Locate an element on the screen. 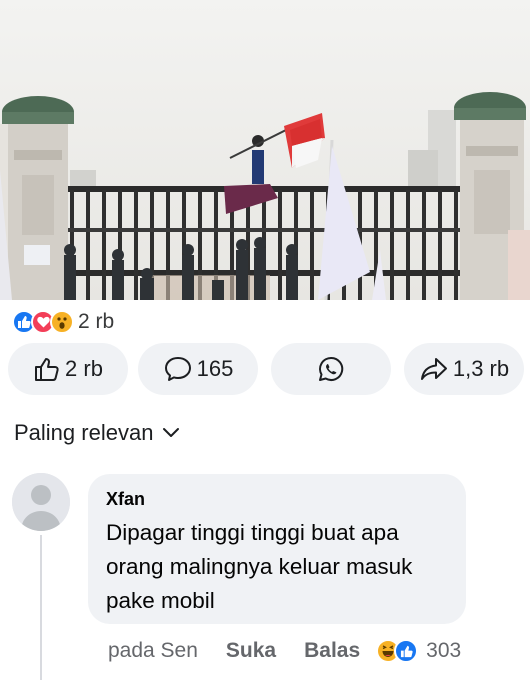 This screenshot has height=680, width=530. comment-count: 165 is located at coordinates (215, 368).